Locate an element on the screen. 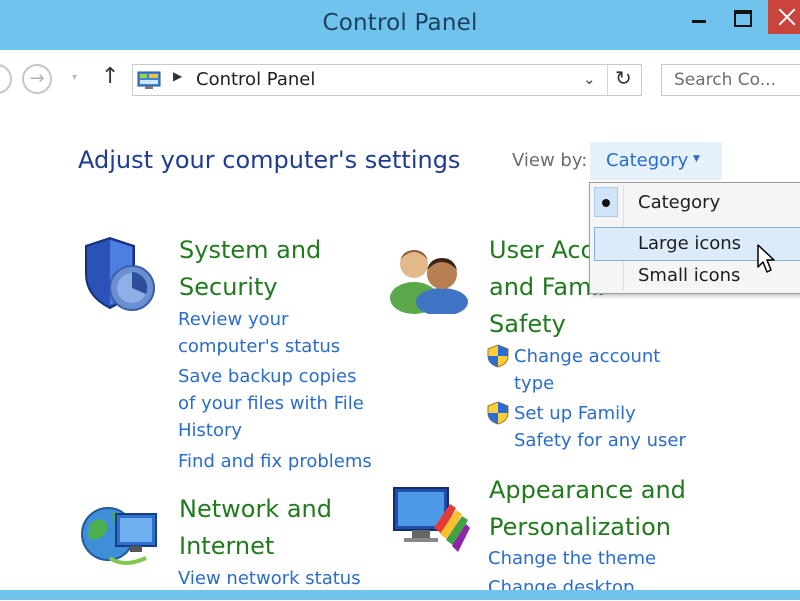 The width and height of the screenshot is (800, 601). control-panel-icon is located at coordinates (149, 80).